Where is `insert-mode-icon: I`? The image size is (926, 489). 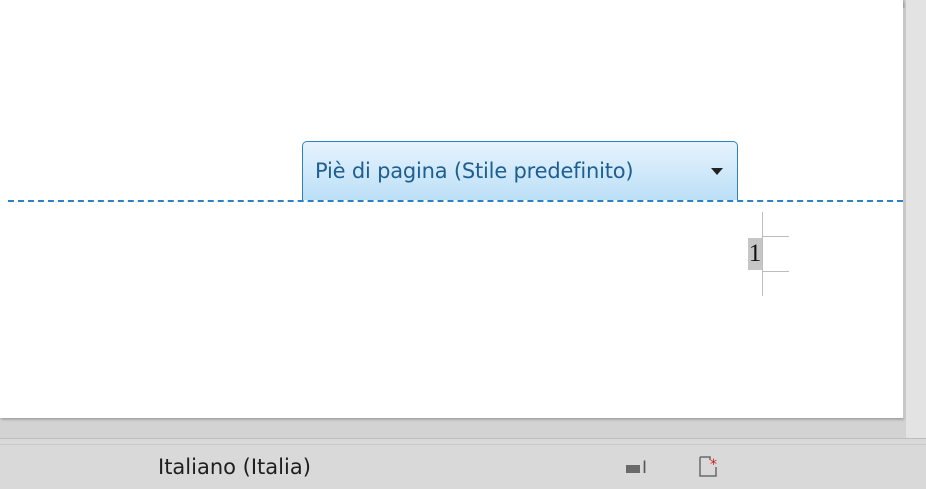 insert-mode-icon: I is located at coordinates (641, 468).